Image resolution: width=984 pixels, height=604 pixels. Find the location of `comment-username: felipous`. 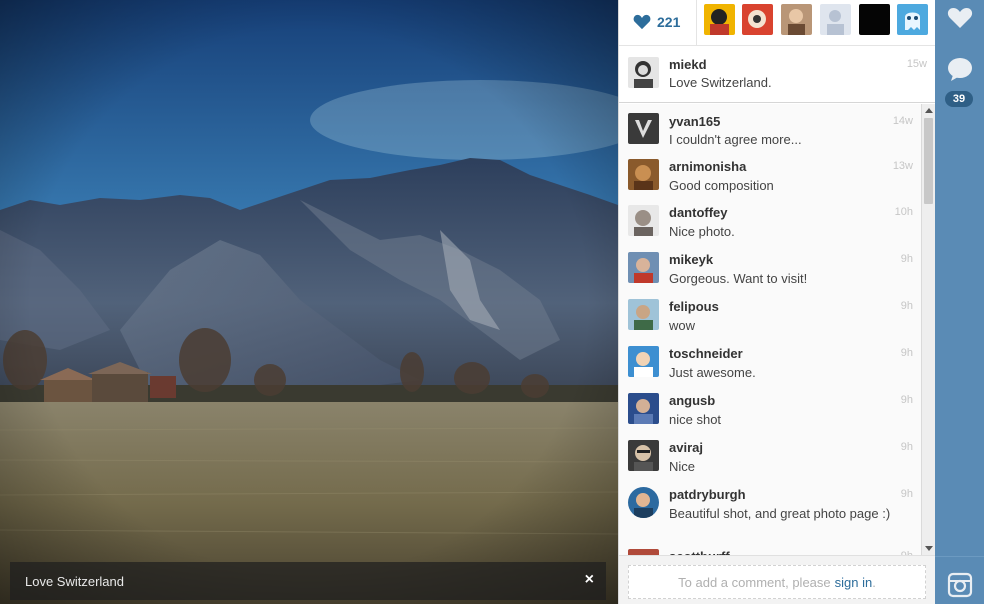

comment-username: felipous is located at coordinates (694, 306).